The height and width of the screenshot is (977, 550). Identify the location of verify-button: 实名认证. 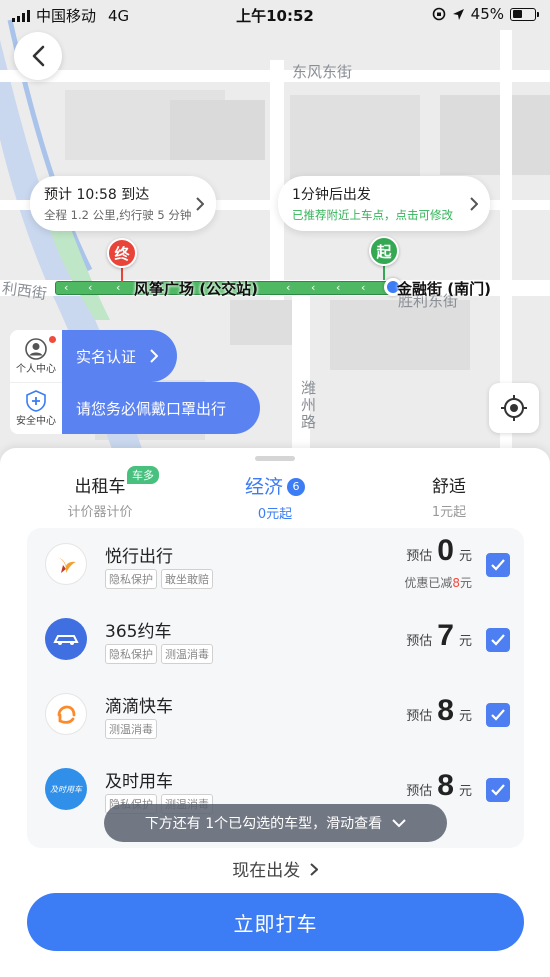
(119, 356).